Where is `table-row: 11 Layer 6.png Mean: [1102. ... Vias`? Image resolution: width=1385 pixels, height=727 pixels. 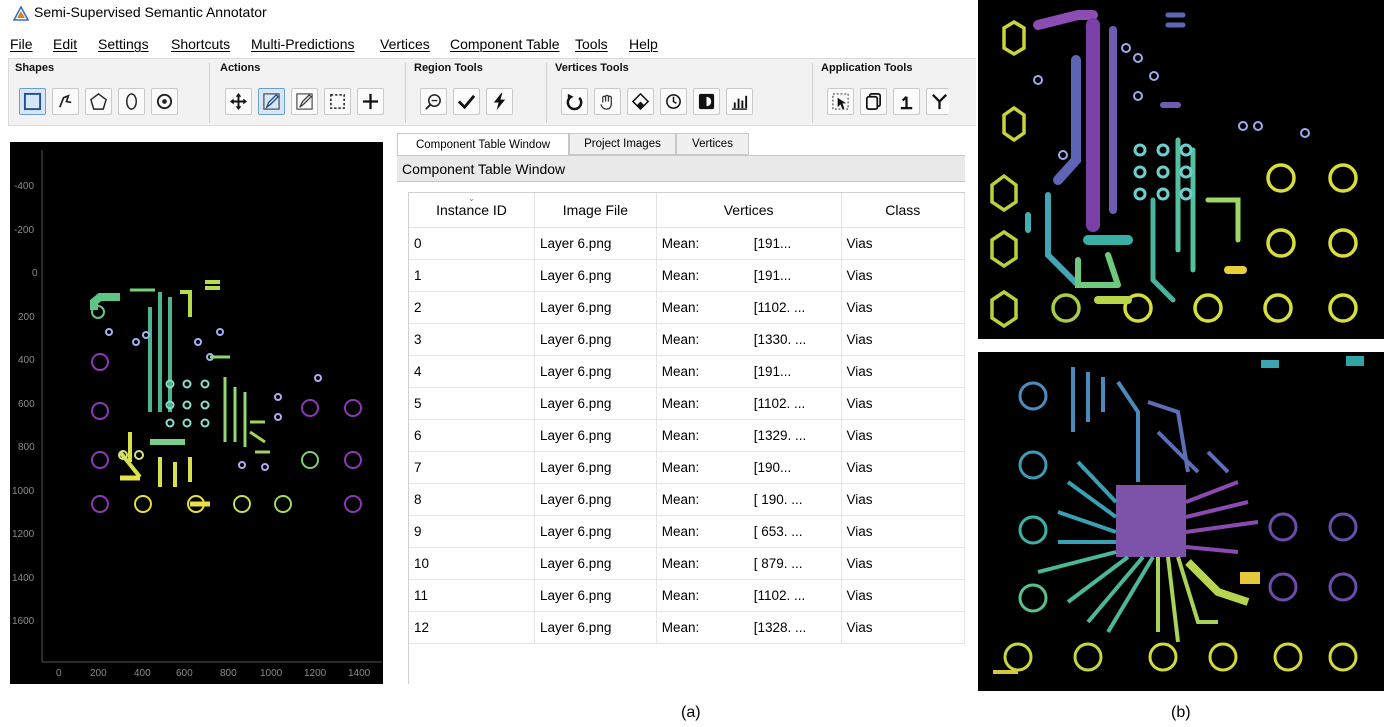 table-row: 11 Layer 6.png Mean: [1102. ... Vias is located at coordinates (687, 595).